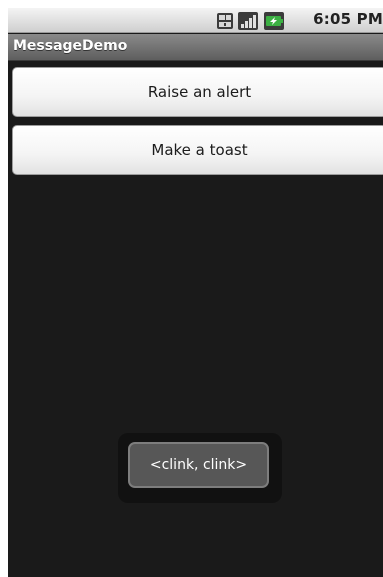 This screenshot has width=383, height=577. What do you see at coordinates (348, 19) in the screenshot?
I see `status-clock: 6:05 PM` at bounding box center [348, 19].